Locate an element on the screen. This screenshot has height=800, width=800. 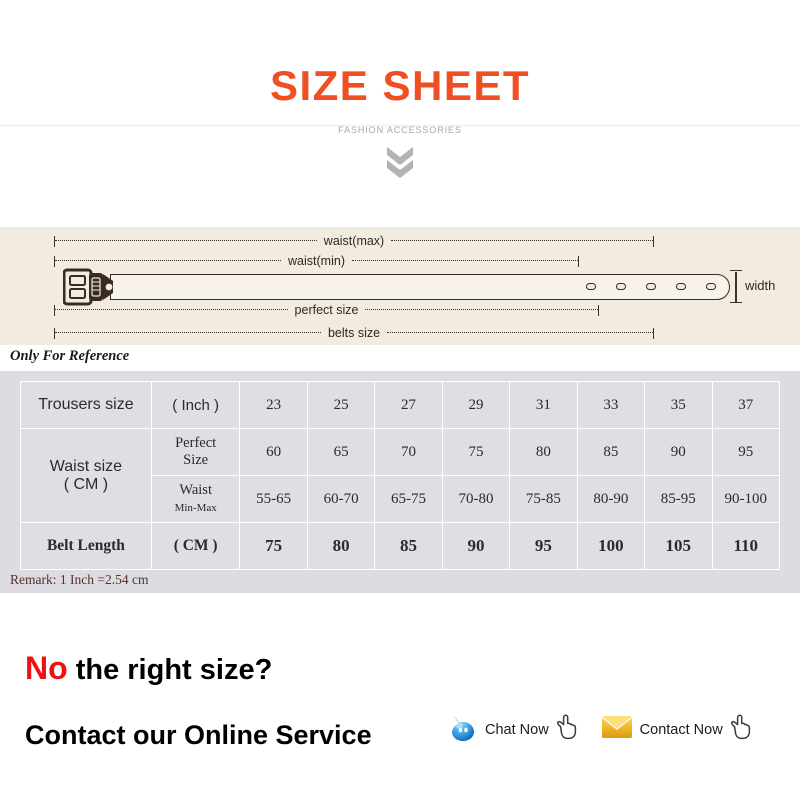
row-header-waist-size-text: Waist size is located at coordinates (86, 466).